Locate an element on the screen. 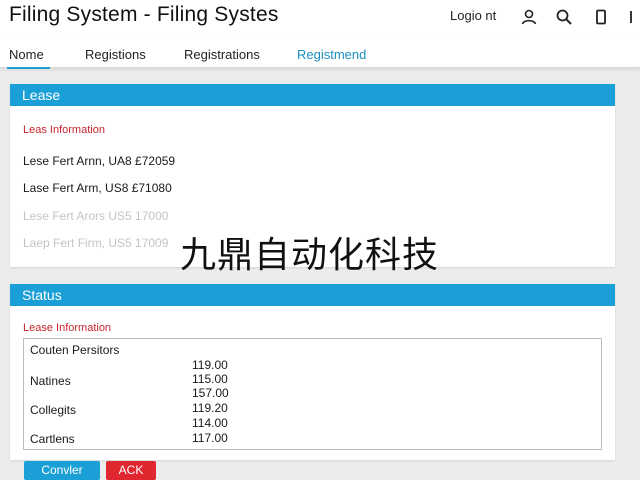  lease-line: Laep Fert Firm, US5 17009 is located at coordinates (96, 243).